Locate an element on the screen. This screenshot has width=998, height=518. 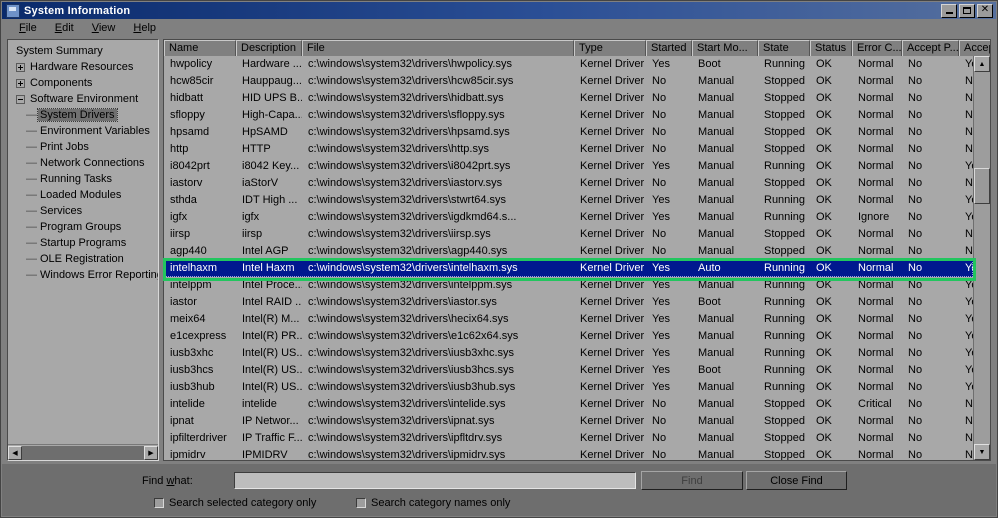
tree-item-system-summary: System Summary is located at coordinates (85, 51).